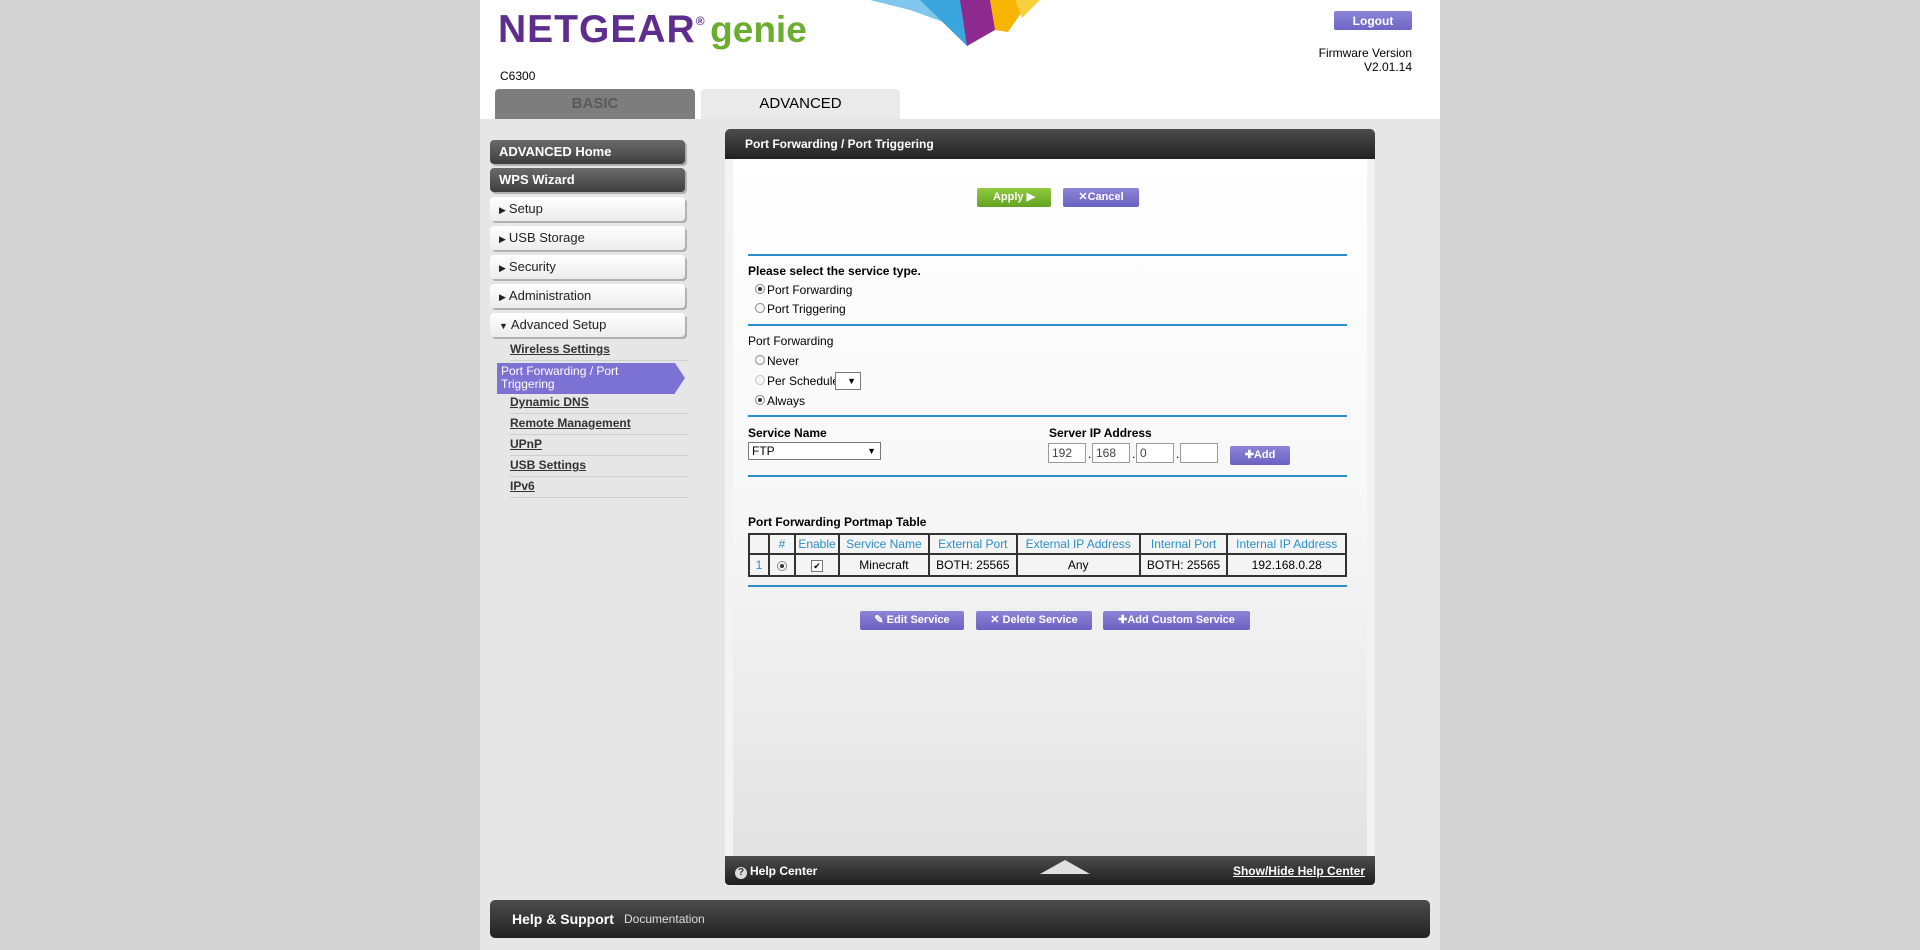 The height and width of the screenshot is (950, 1920). I want to click on sidebar-item-usb-storage: ▶ USB Storage, so click(587, 238).